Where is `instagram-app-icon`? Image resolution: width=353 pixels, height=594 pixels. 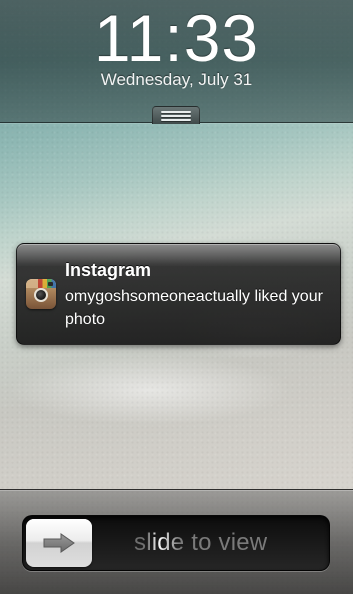 instagram-app-icon is located at coordinates (41, 294).